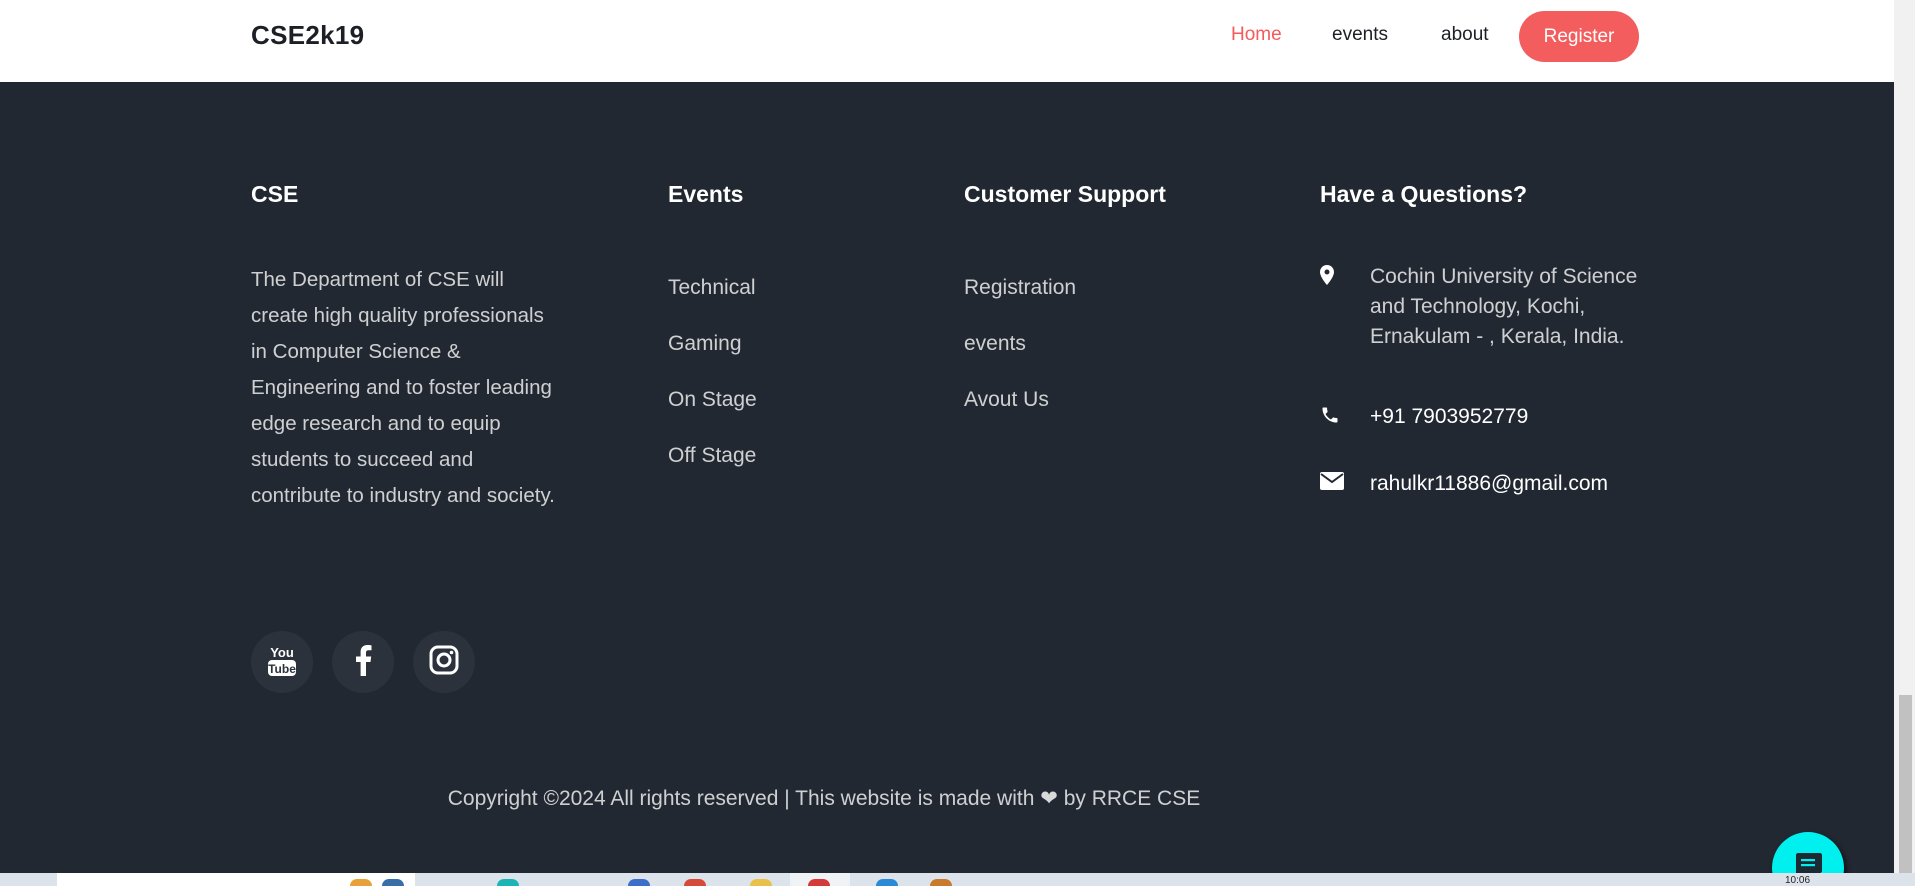 The image size is (1915, 886). I want to click on youtube-icon: You Tube, so click(282, 662).